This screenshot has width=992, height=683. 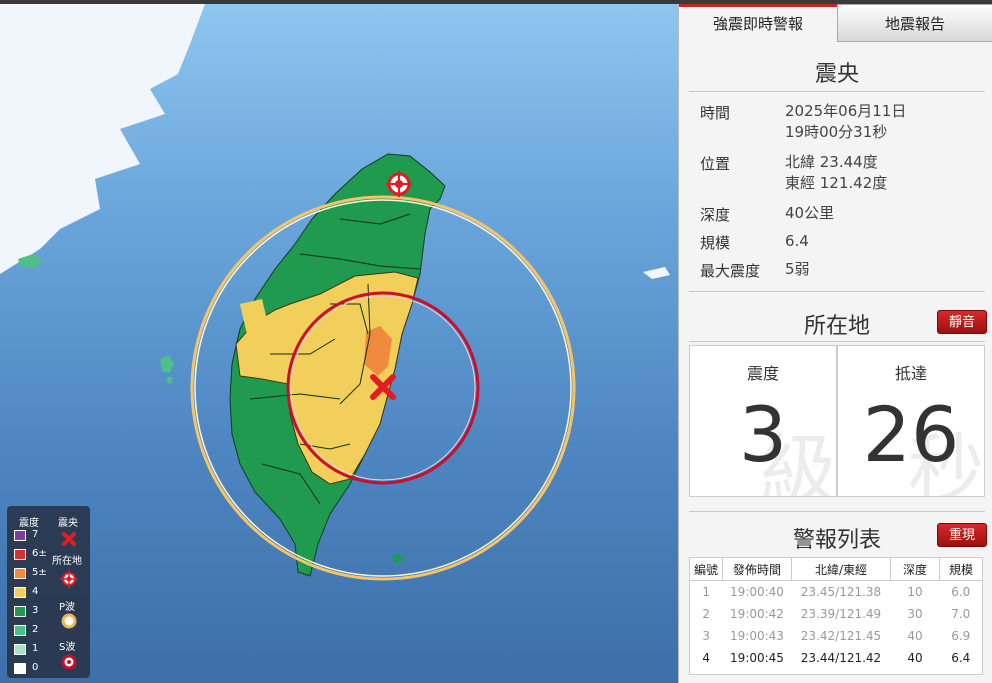 I want to click on tab-earthquake-report: 地震報告, so click(x=914, y=23).